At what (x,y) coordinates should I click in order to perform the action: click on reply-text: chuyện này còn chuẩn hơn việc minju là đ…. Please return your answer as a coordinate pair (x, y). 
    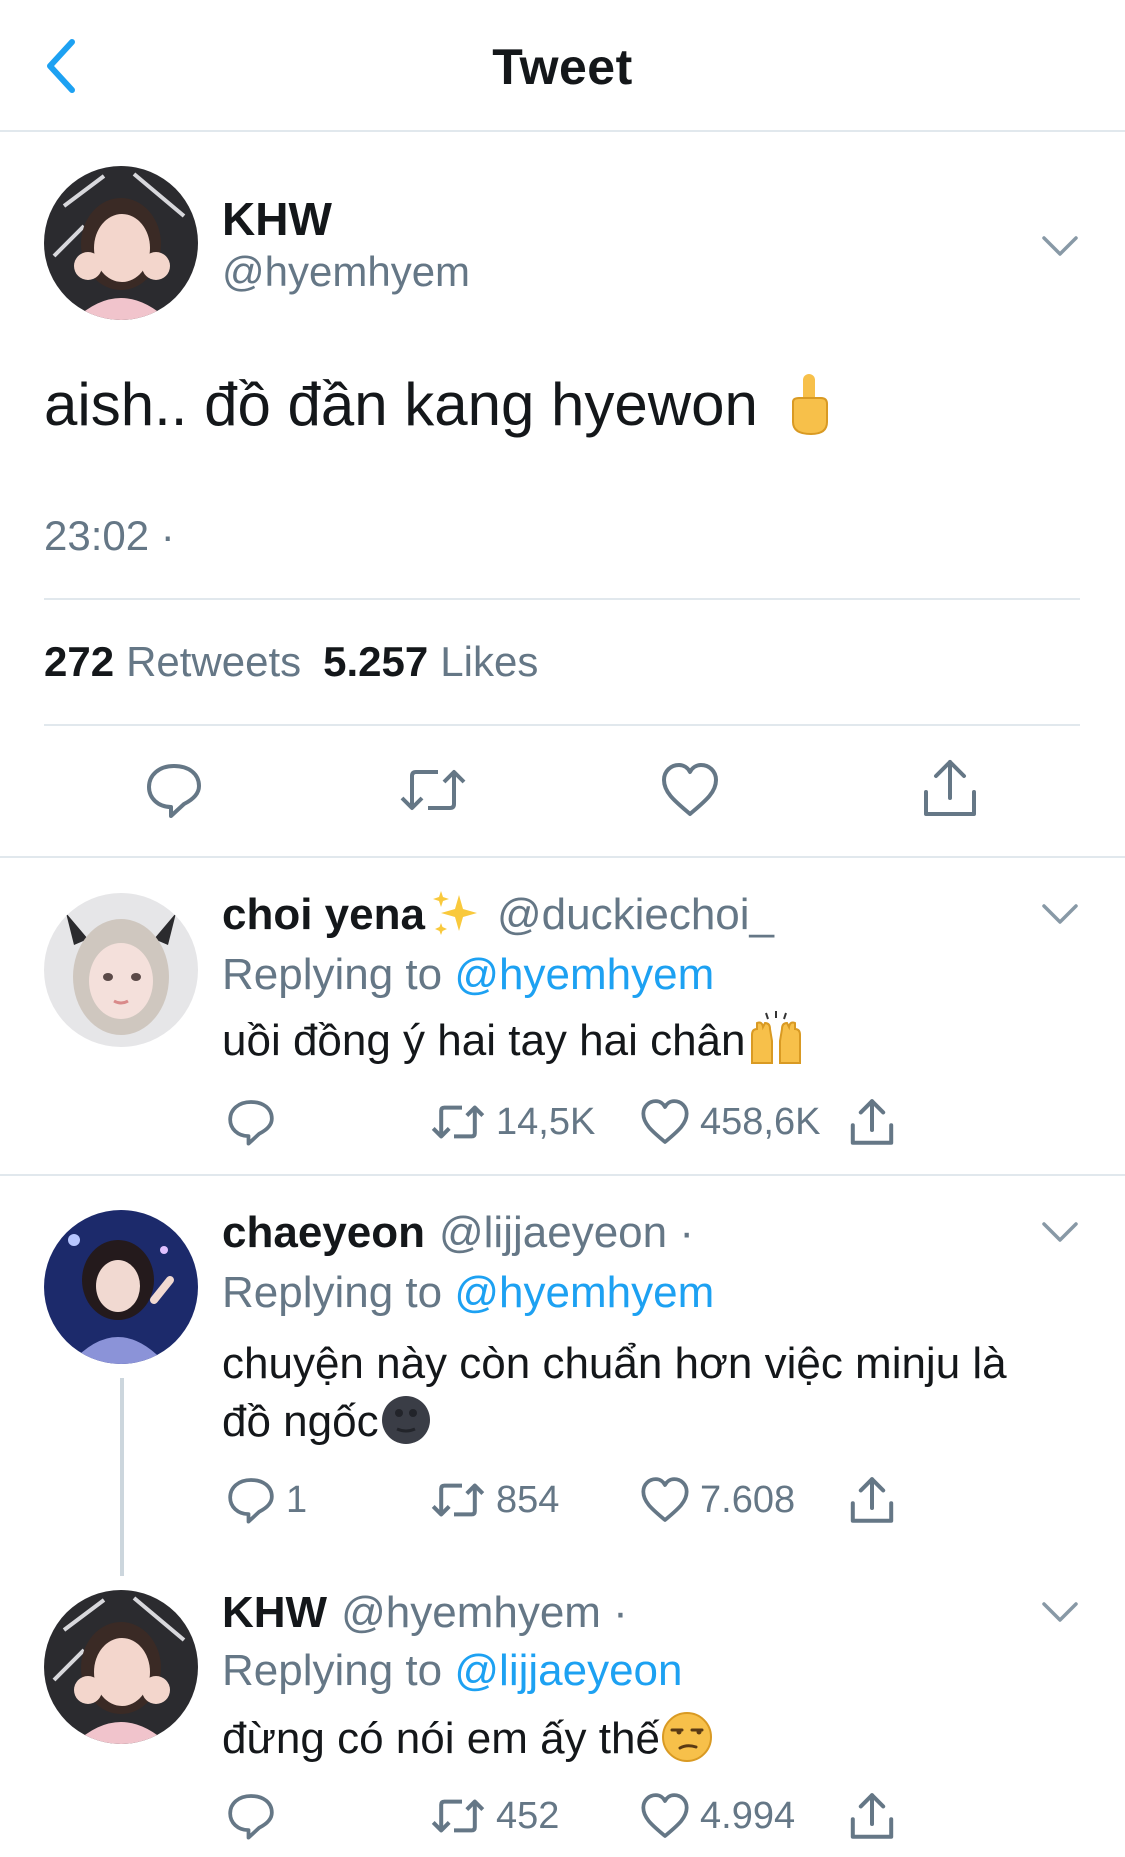
    Looking at the image, I should click on (652, 1393).